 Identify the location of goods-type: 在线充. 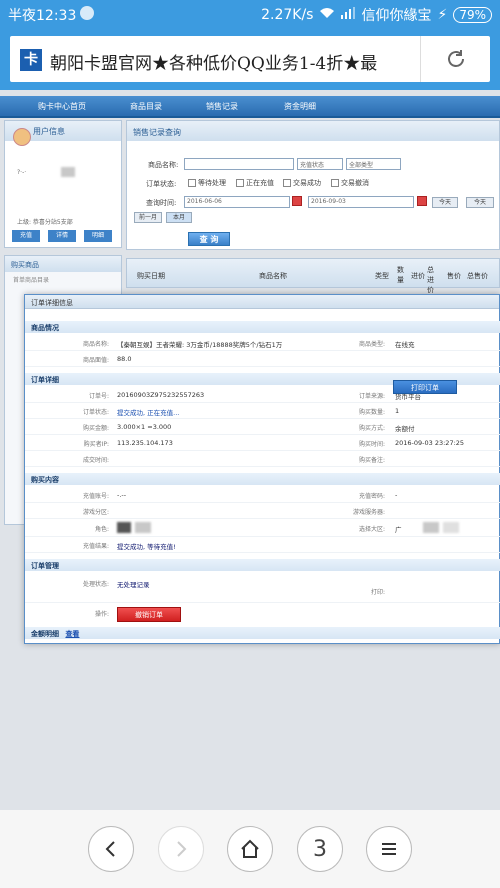
(405, 345).